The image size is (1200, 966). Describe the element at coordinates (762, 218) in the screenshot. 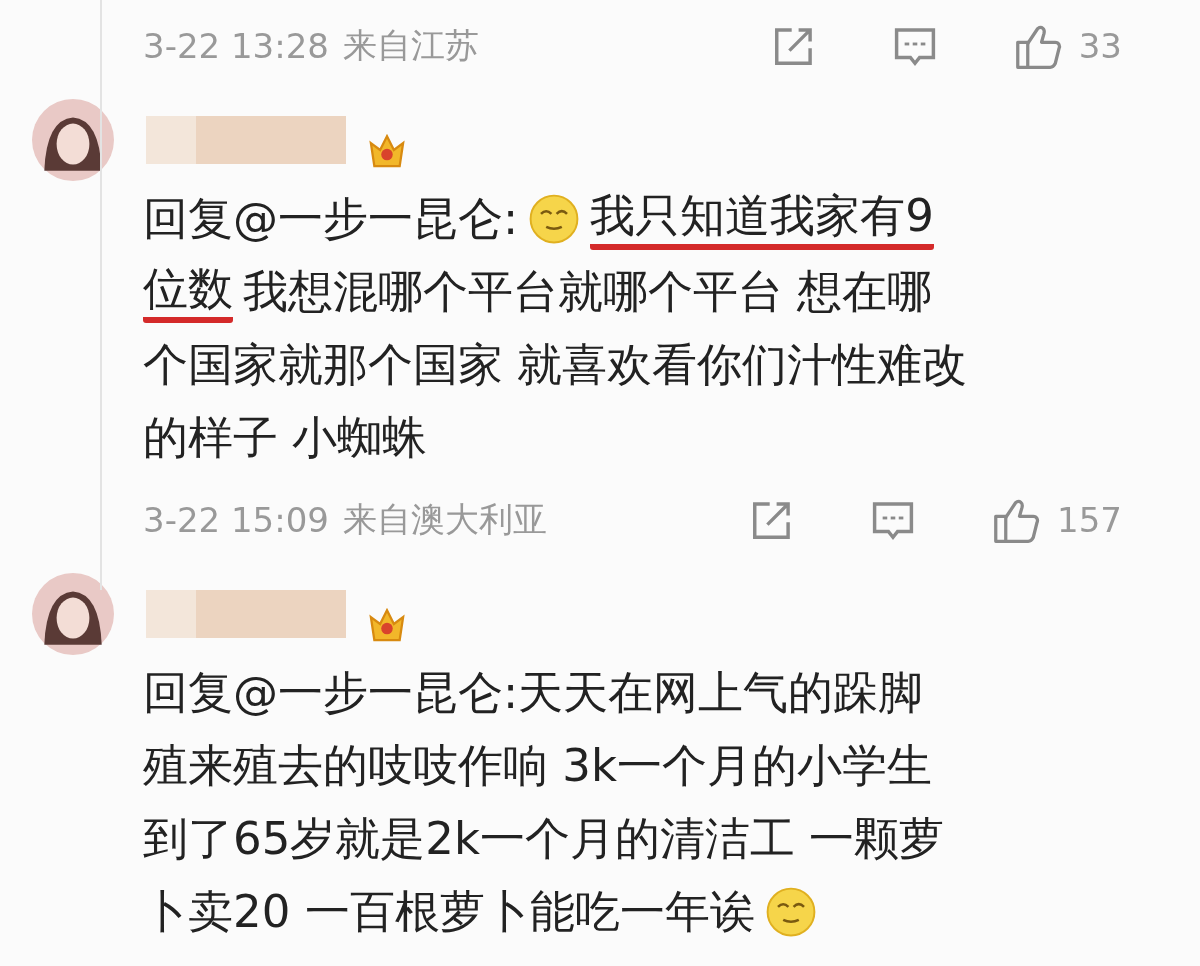

I see `underlined-comment-text: 我只知道我家有9` at that location.